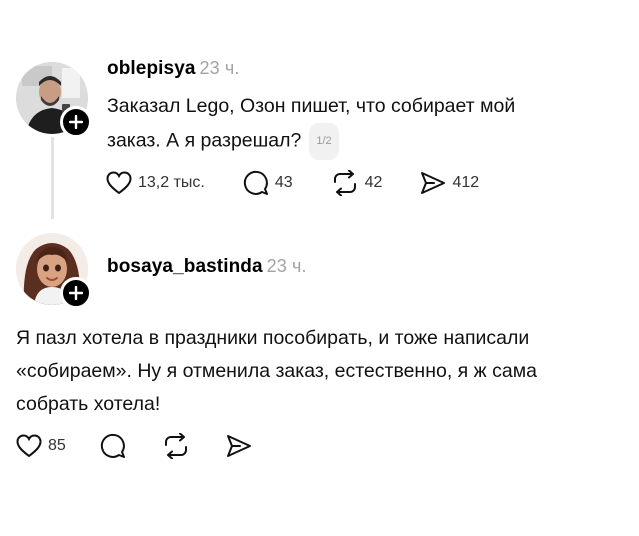  I want to click on post-text-line-2: заказ. А я разрешал? 1/2, so click(311, 141).